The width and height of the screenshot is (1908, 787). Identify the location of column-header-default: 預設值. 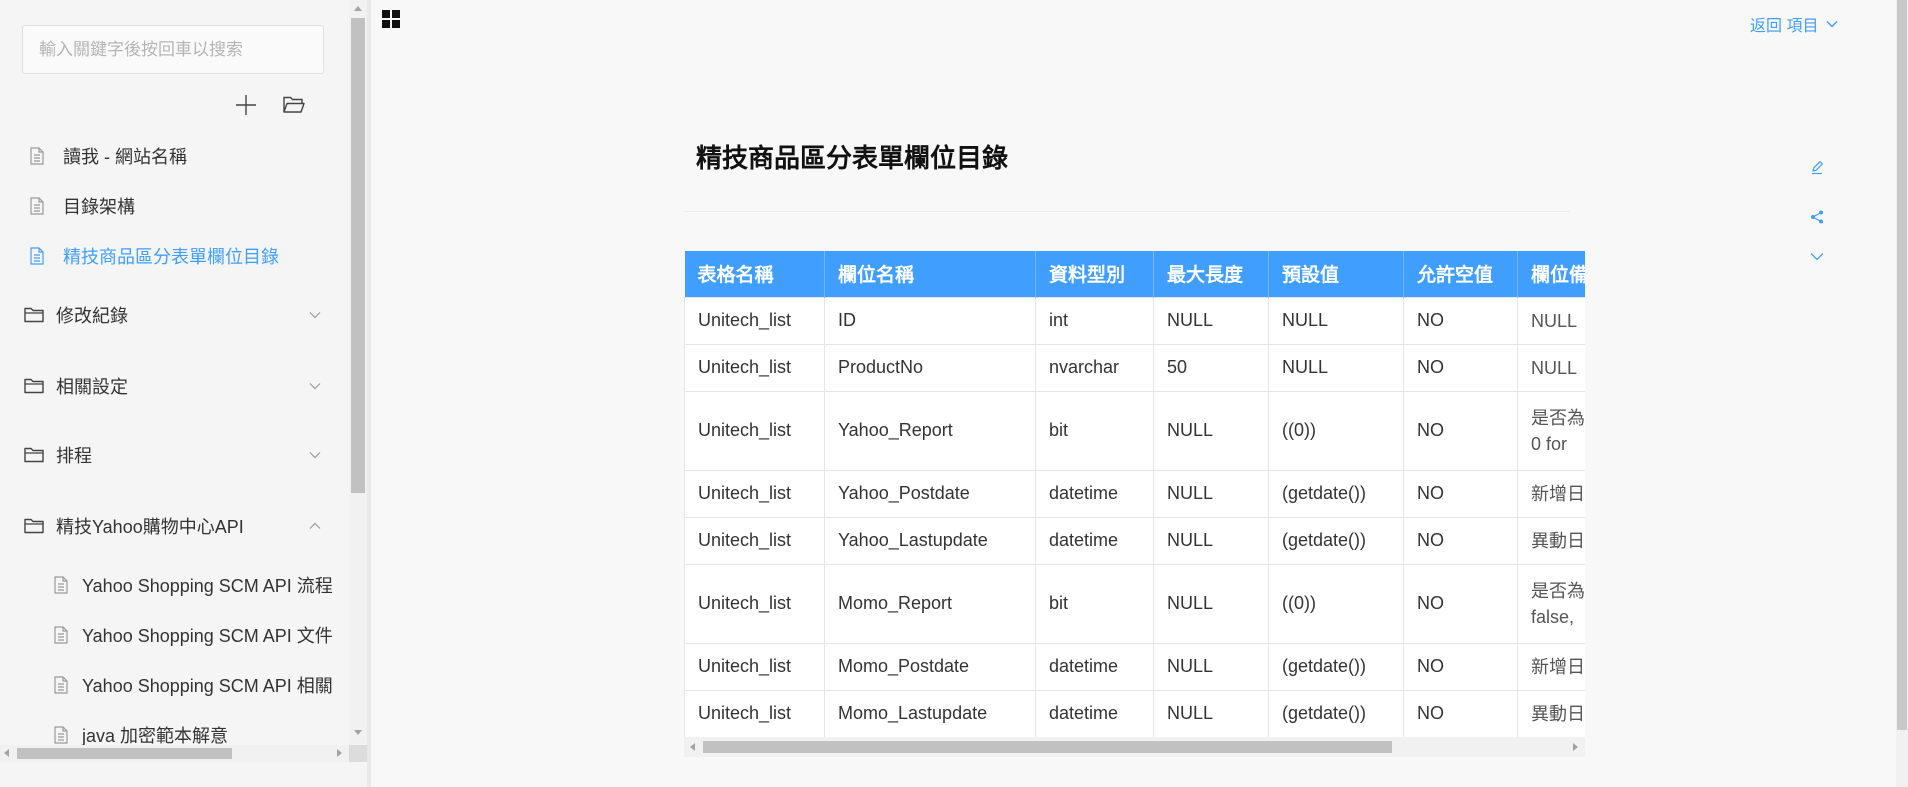
(1336, 274).